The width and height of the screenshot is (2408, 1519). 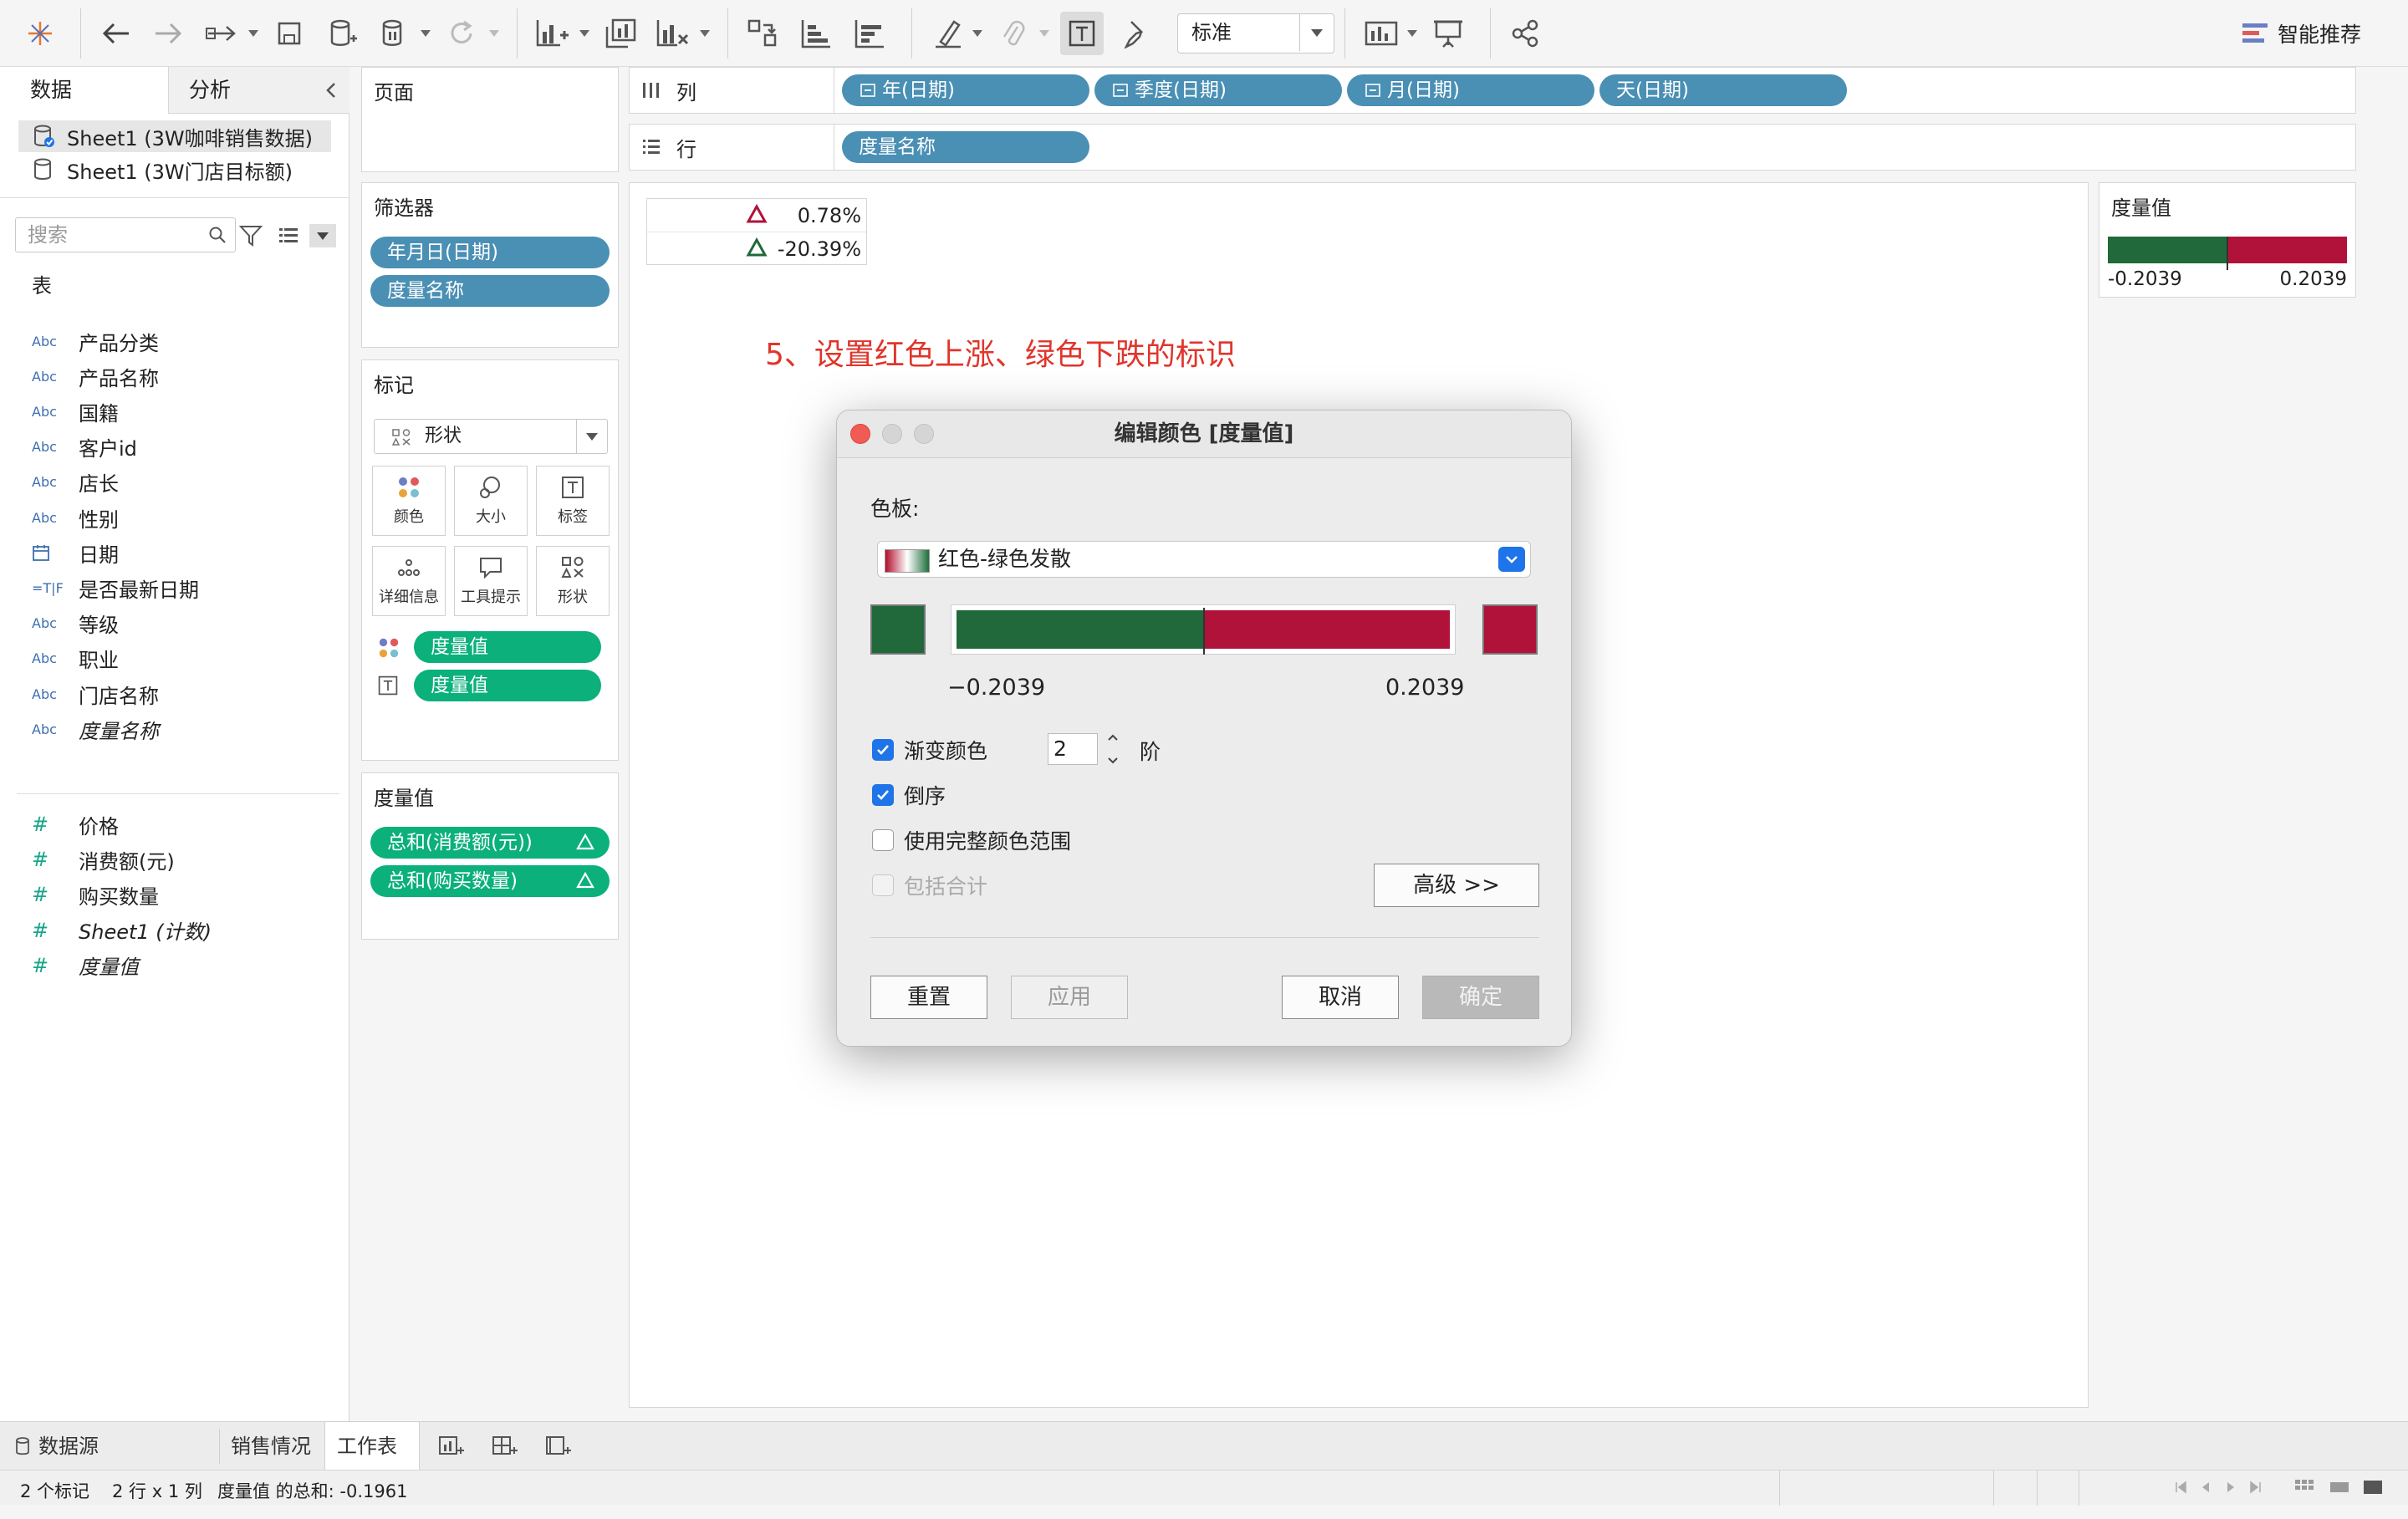 What do you see at coordinates (75, 623) in the screenshot?
I see `dimension-field: Abc 等级` at bounding box center [75, 623].